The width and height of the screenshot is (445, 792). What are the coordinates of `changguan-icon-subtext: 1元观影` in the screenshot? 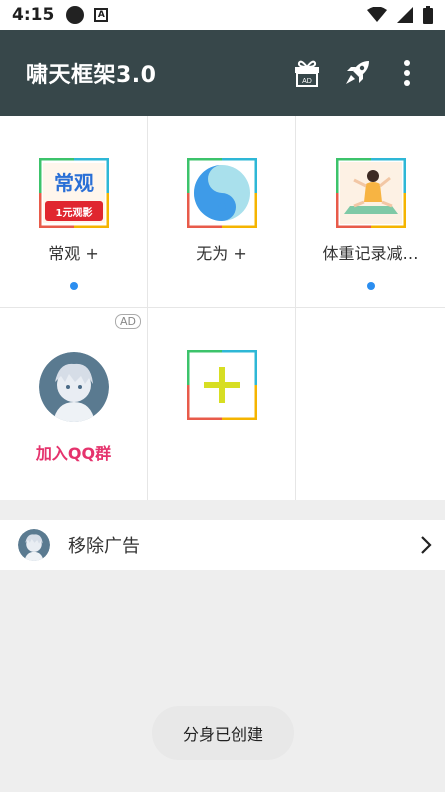 It's located at (73, 213).